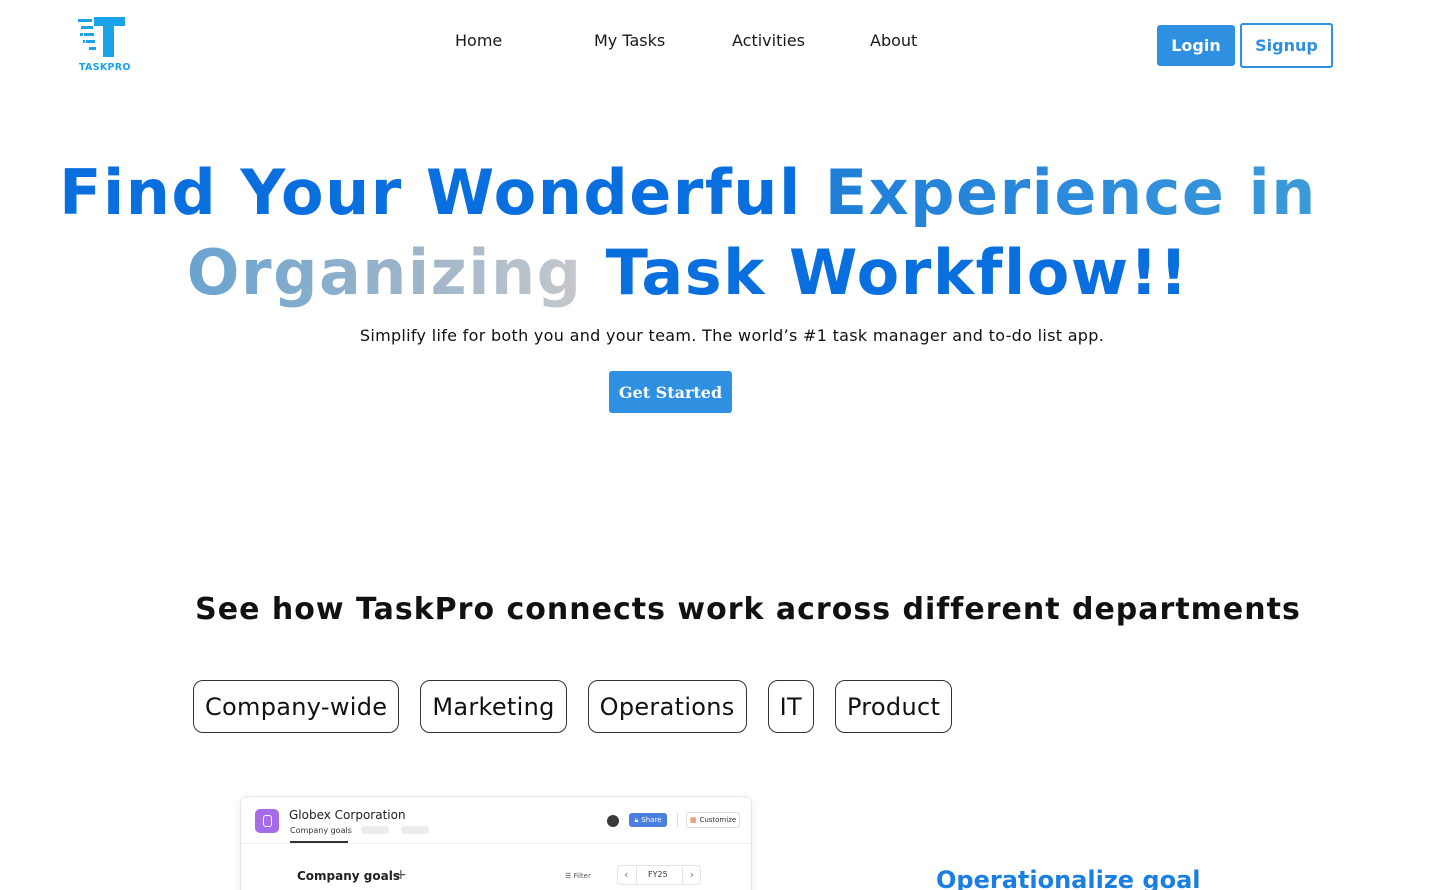 This screenshot has width=1444, height=890. I want to click on brand-name: TASKPRO, so click(105, 67).